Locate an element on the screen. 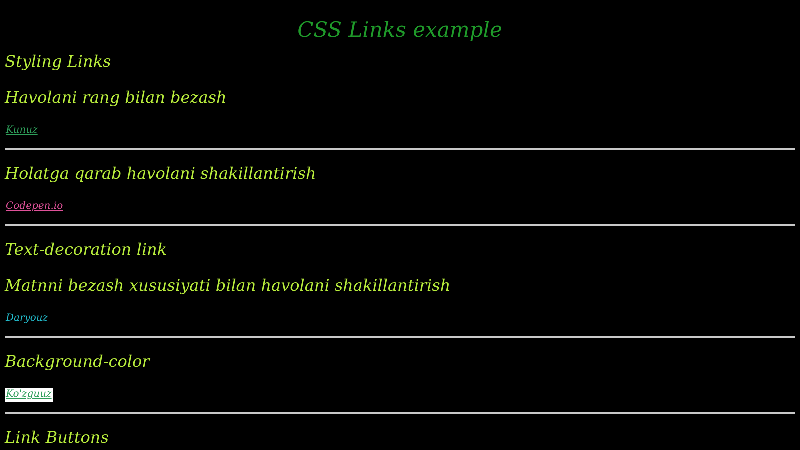 This screenshot has width=800, height=450. section-heading: Background-color is located at coordinates (77, 362).